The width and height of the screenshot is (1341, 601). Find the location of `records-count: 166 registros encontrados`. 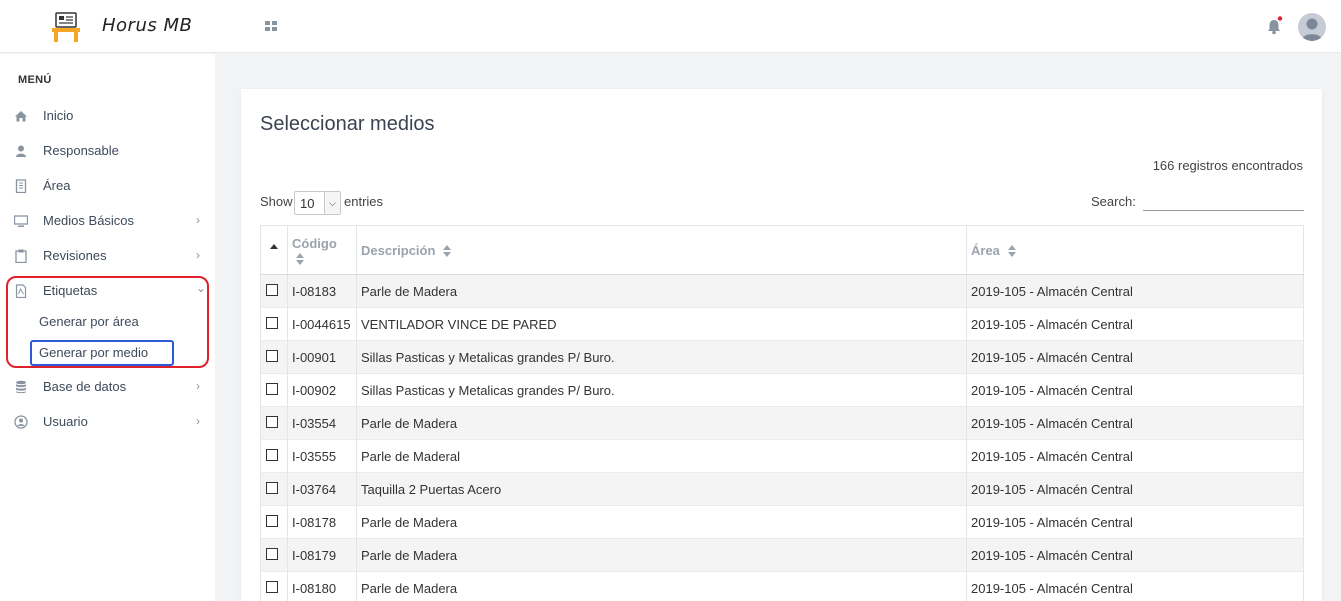

records-count: 166 registros encontrados is located at coordinates (1227, 165).